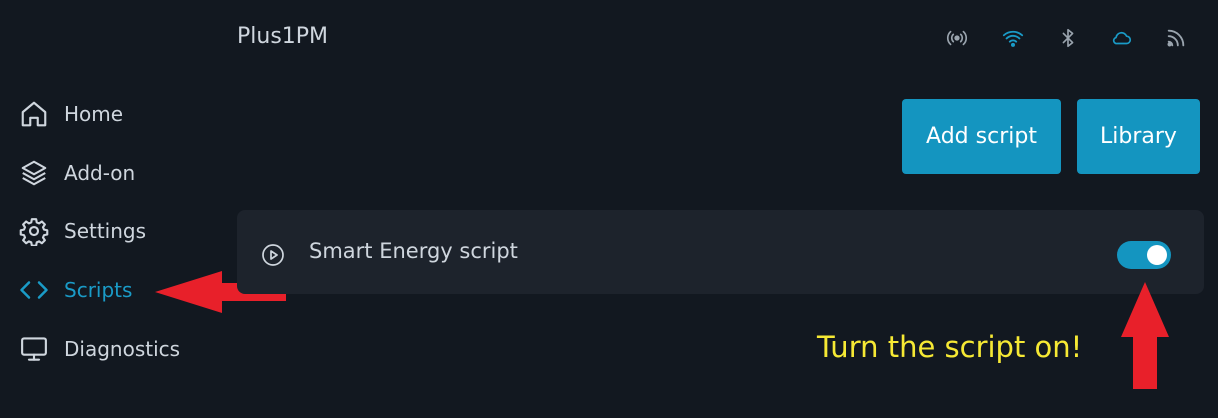  I want to click on sidebar-item-label: Home, so click(94, 114).